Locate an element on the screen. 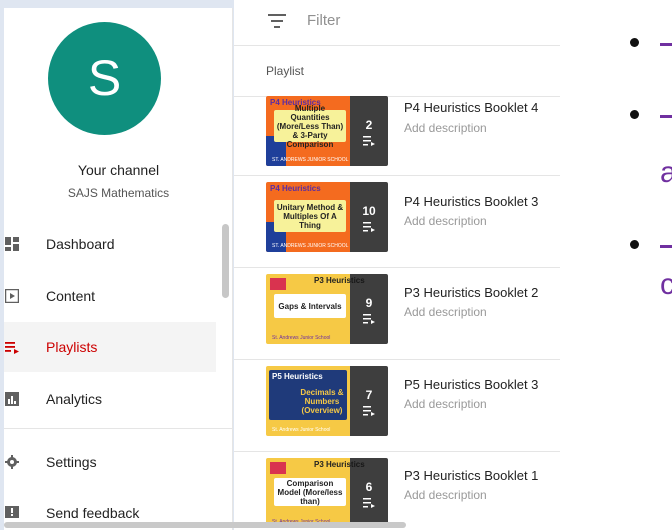 The width and height of the screenshot is (672, 530). sidebar-item-dashboard: Dashboard is located at coordinates (110, 244).